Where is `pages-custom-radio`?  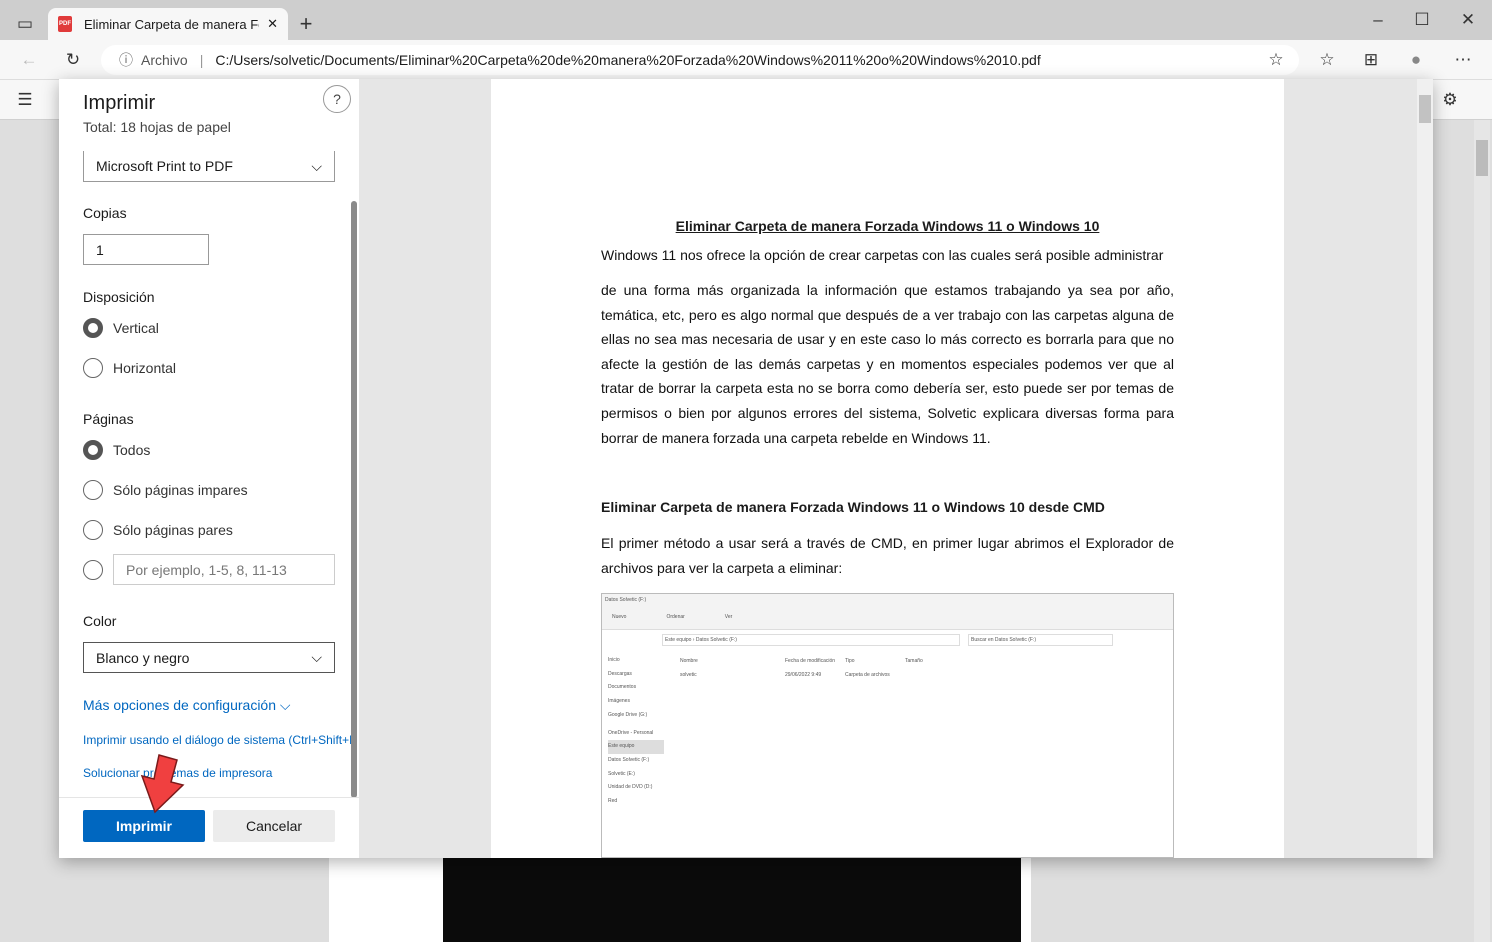
pages-custom-radio is located at coordinates (93, 570).